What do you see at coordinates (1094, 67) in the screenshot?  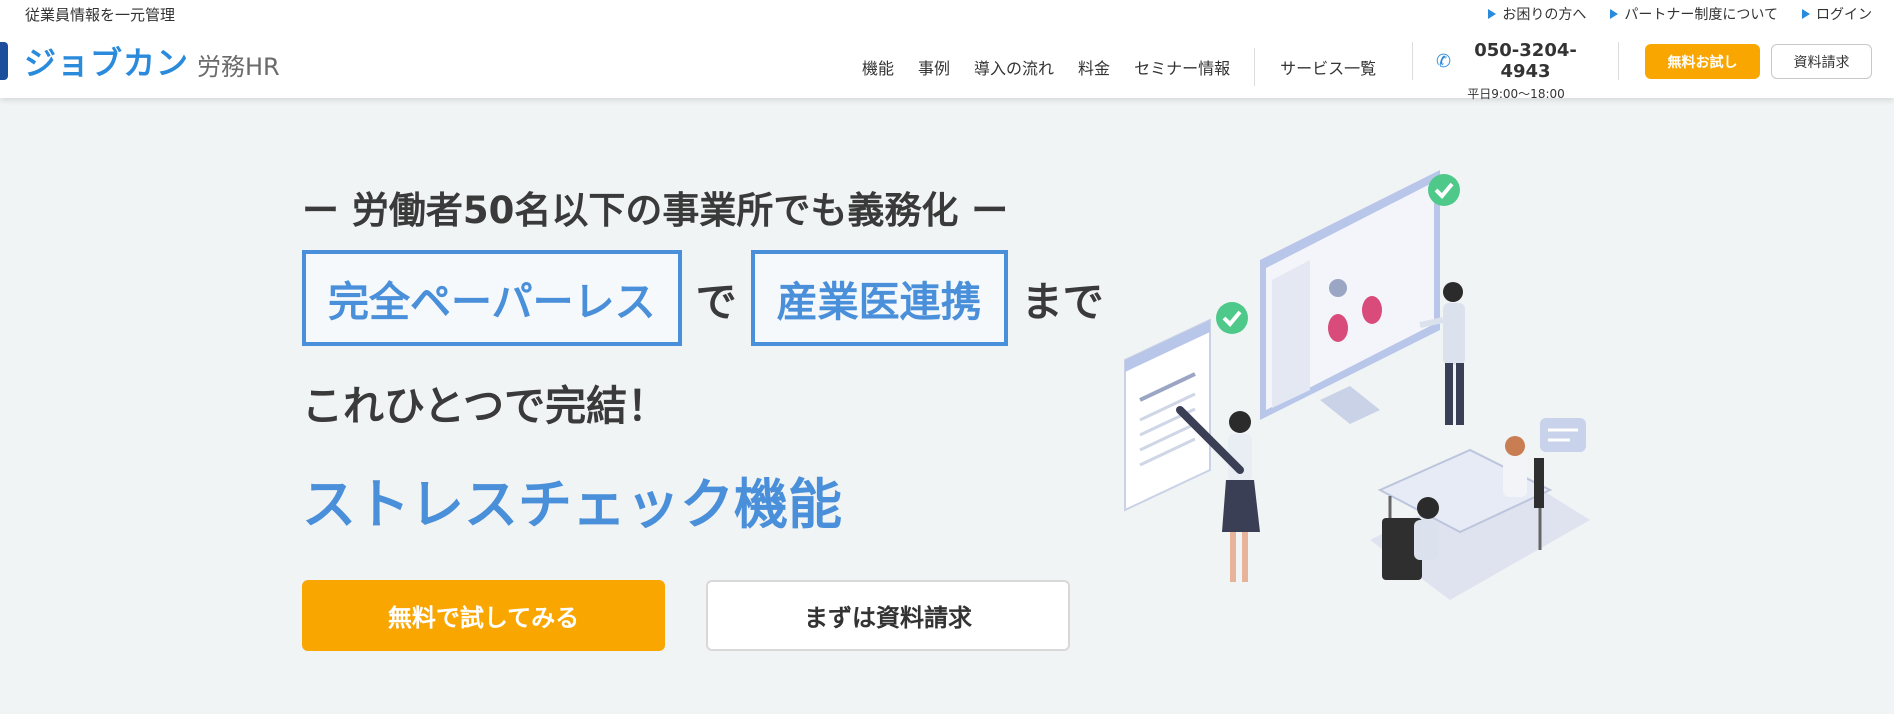 I see `nav-pricing: 料金` at bounding box center [1094, 67].